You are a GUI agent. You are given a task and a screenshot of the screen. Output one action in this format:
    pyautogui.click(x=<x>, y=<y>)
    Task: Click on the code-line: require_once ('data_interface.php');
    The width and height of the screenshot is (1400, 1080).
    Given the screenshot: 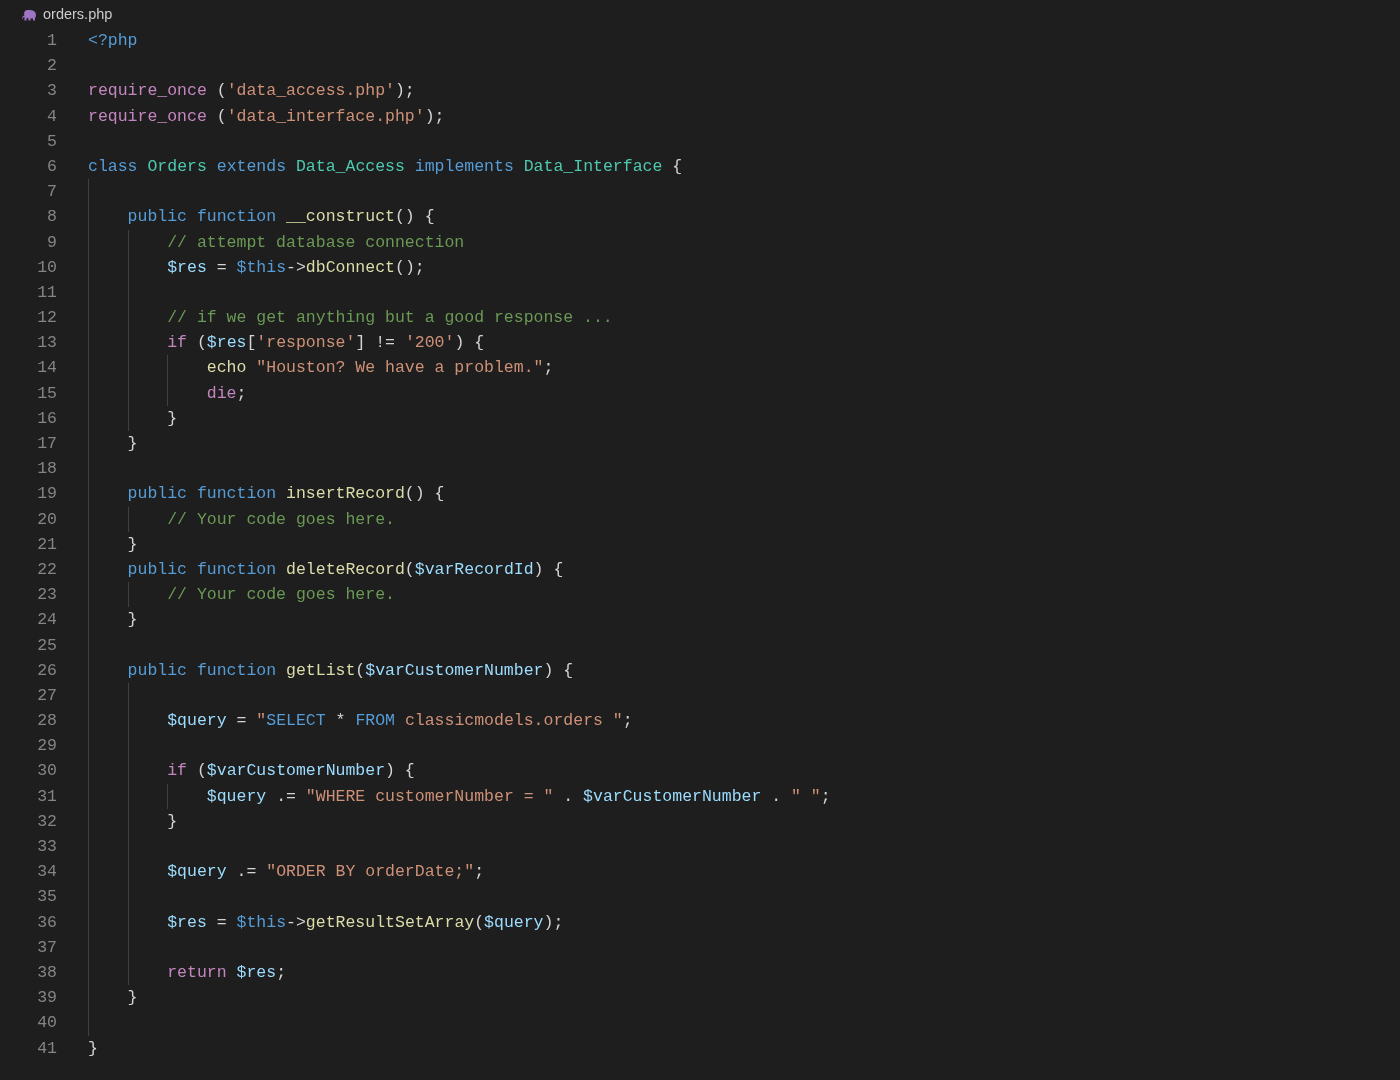 What is the action you would take?
    pyautogui.click(x=266, y=116)
    